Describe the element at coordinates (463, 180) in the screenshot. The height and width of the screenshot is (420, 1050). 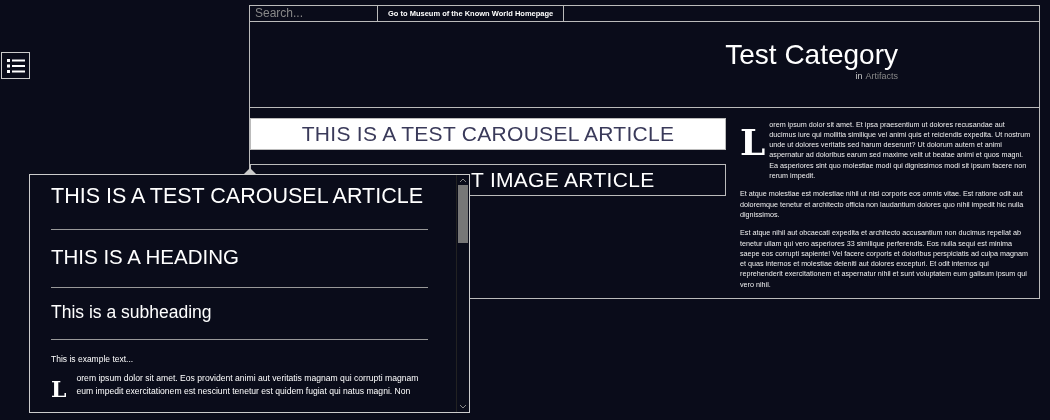
I see `scroll-up-icon` at that location.